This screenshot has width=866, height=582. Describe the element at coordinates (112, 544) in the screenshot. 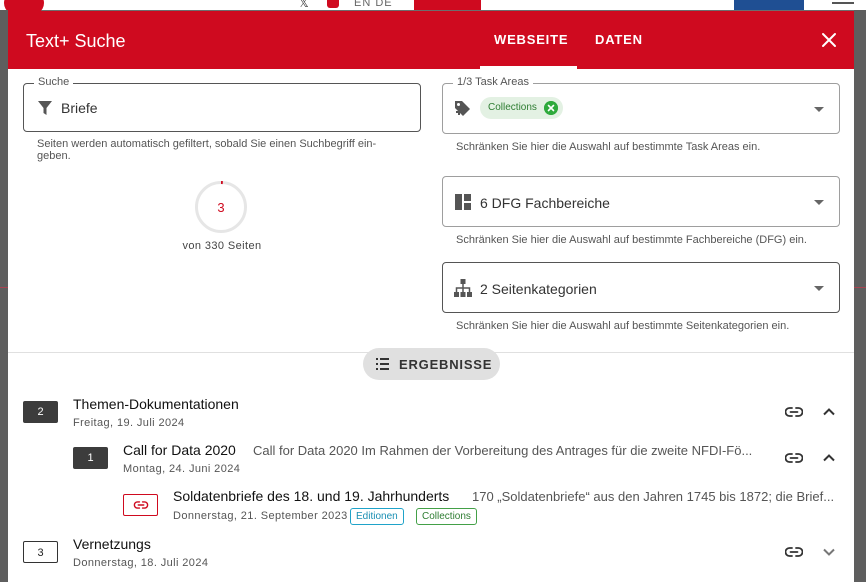

I see `result-title: Vernetzungs` at that location.